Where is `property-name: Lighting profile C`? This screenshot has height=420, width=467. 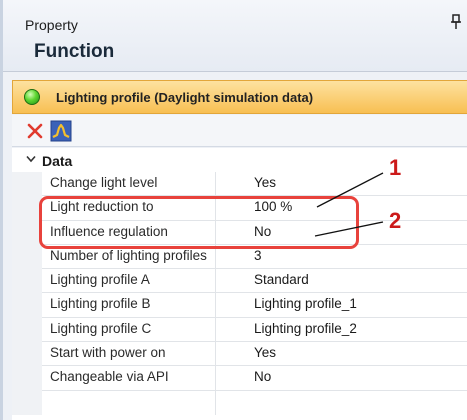 property-name: Lighting profile C is located at coordinates (101, 328).